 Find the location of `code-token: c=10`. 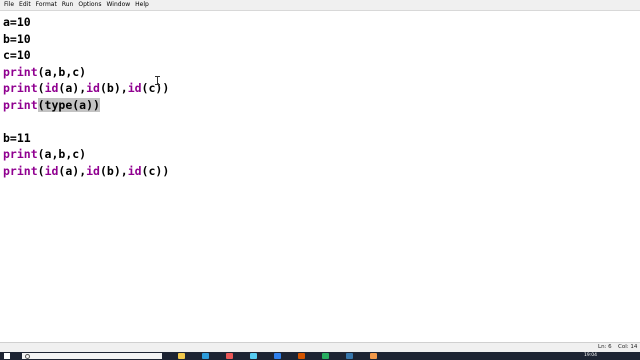

code-token: c=10 is located at coordinates (17, 55).